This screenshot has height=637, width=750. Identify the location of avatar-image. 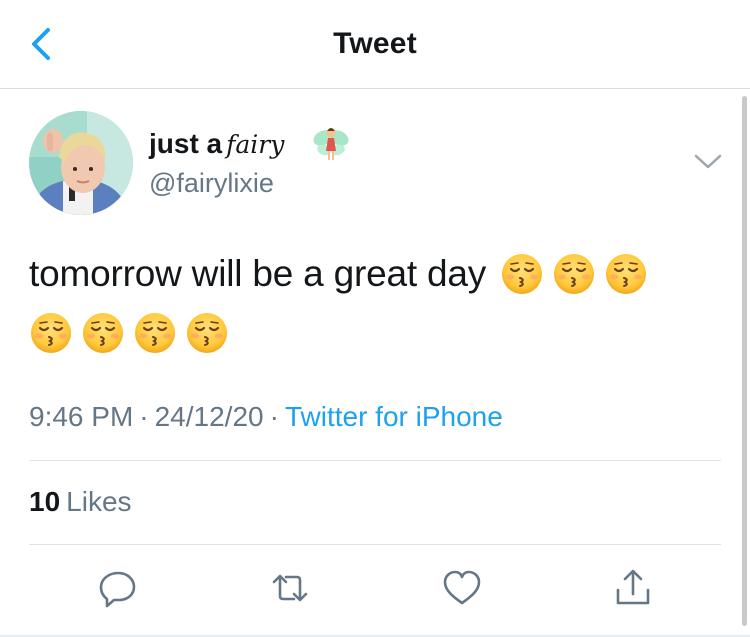
(81, 163).